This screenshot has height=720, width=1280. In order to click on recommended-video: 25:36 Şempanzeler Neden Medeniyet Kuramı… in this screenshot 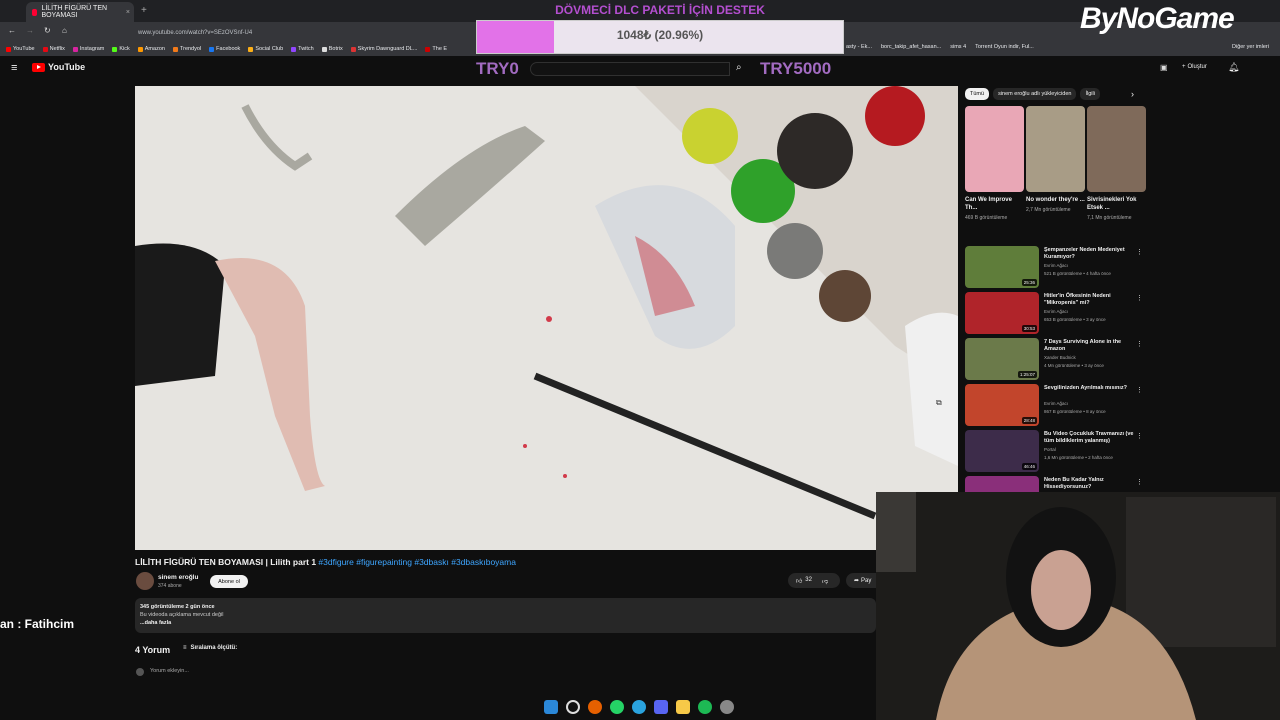, I will do `click(1056, 267)`.